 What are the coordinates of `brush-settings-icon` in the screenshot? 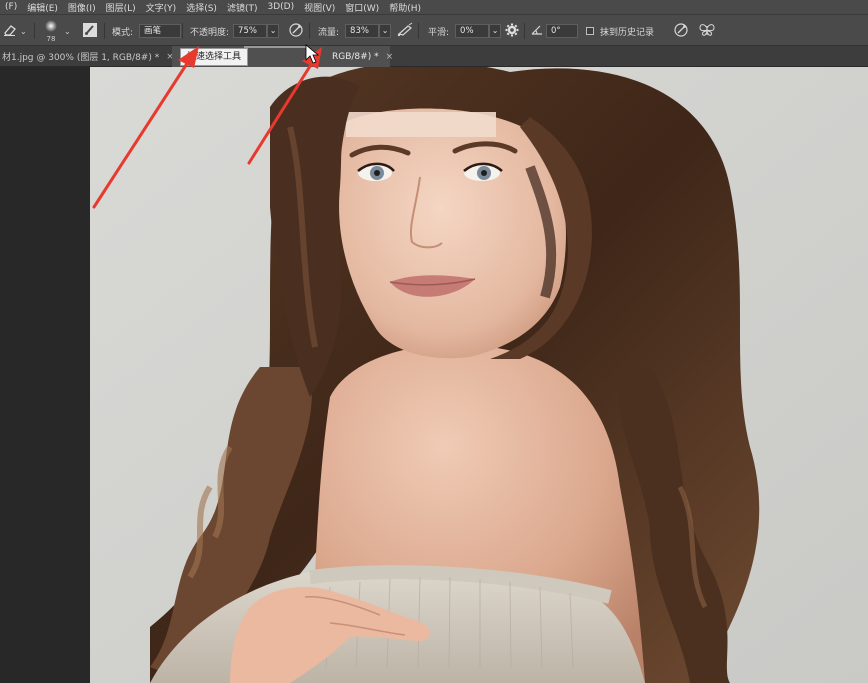 It's located at (90, 31).